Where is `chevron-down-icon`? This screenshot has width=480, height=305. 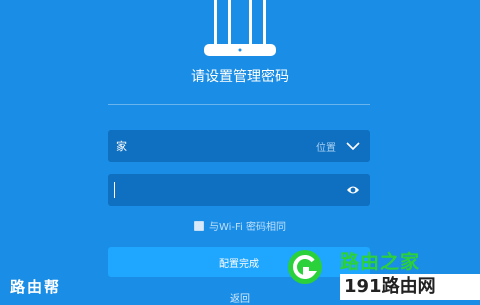
chevron-down-icon is located at coordinates (353, 146).